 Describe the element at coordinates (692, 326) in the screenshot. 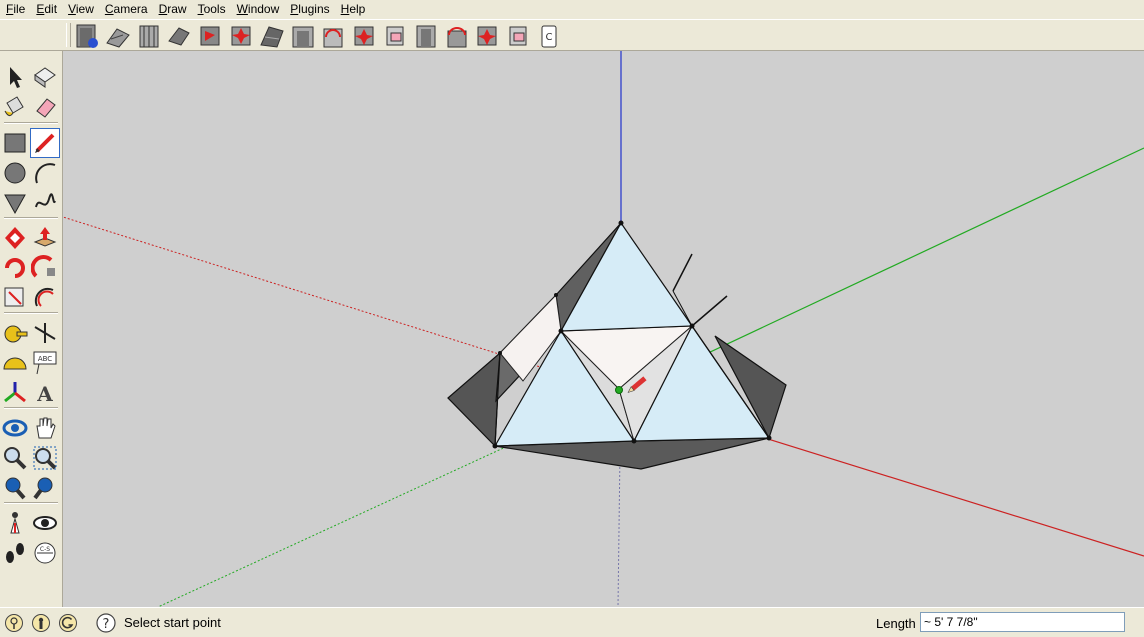

I see `vertex-right` at that location.